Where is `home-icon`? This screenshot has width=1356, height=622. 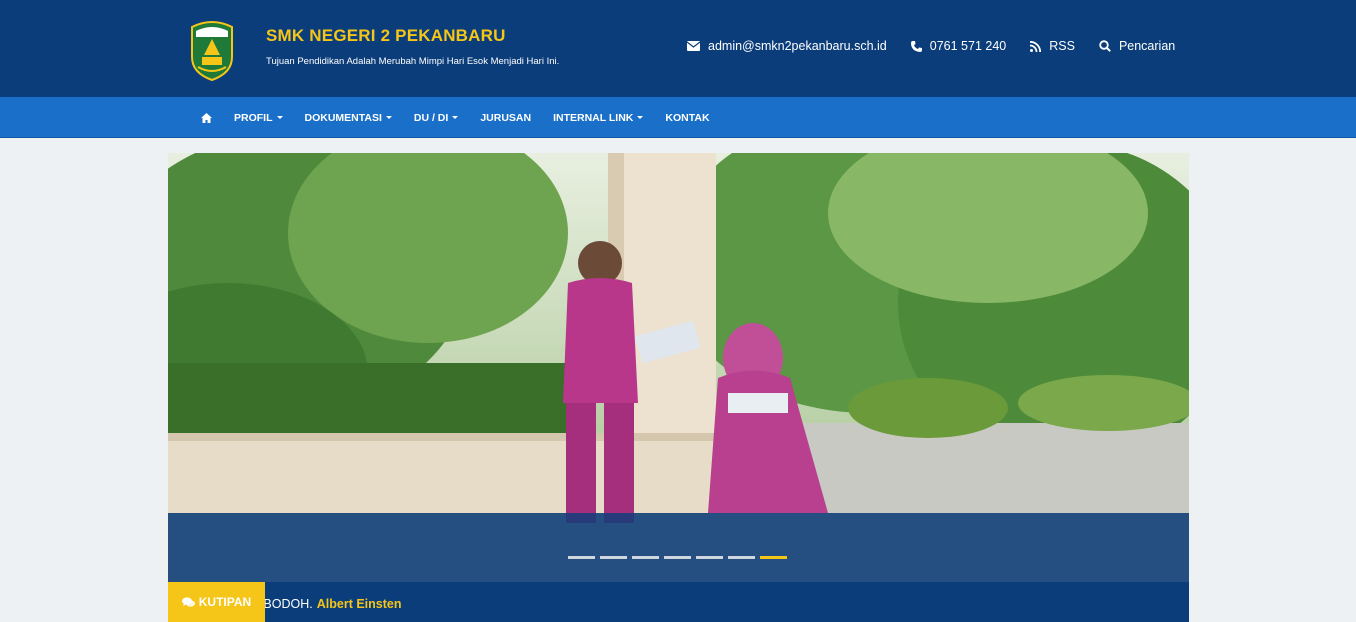 home-icon is located at coordinates (206, 117).